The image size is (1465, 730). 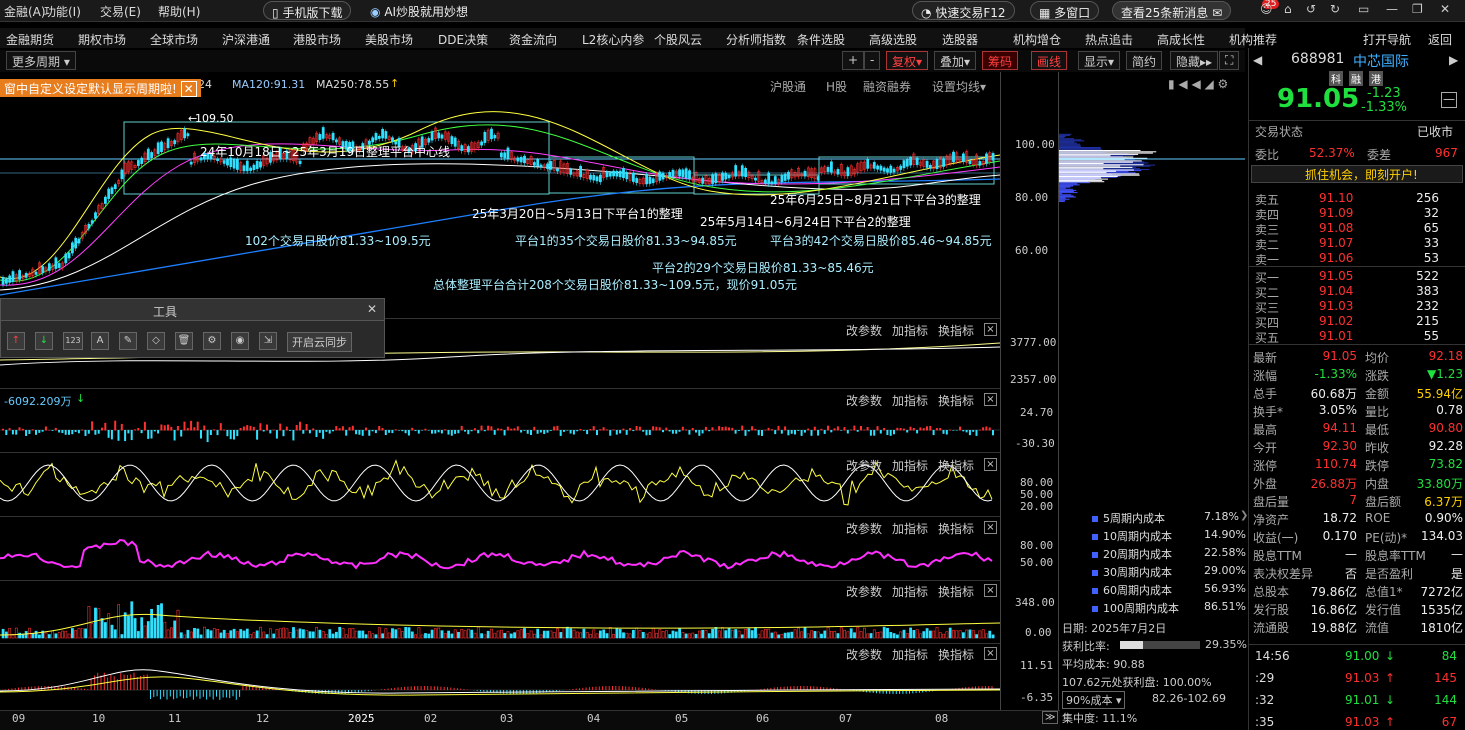 What do you see at coordinates (1244, 515) in the screenshot?
I see `panel-toggle-icon: ❯` at bounding box center [1244, 515].